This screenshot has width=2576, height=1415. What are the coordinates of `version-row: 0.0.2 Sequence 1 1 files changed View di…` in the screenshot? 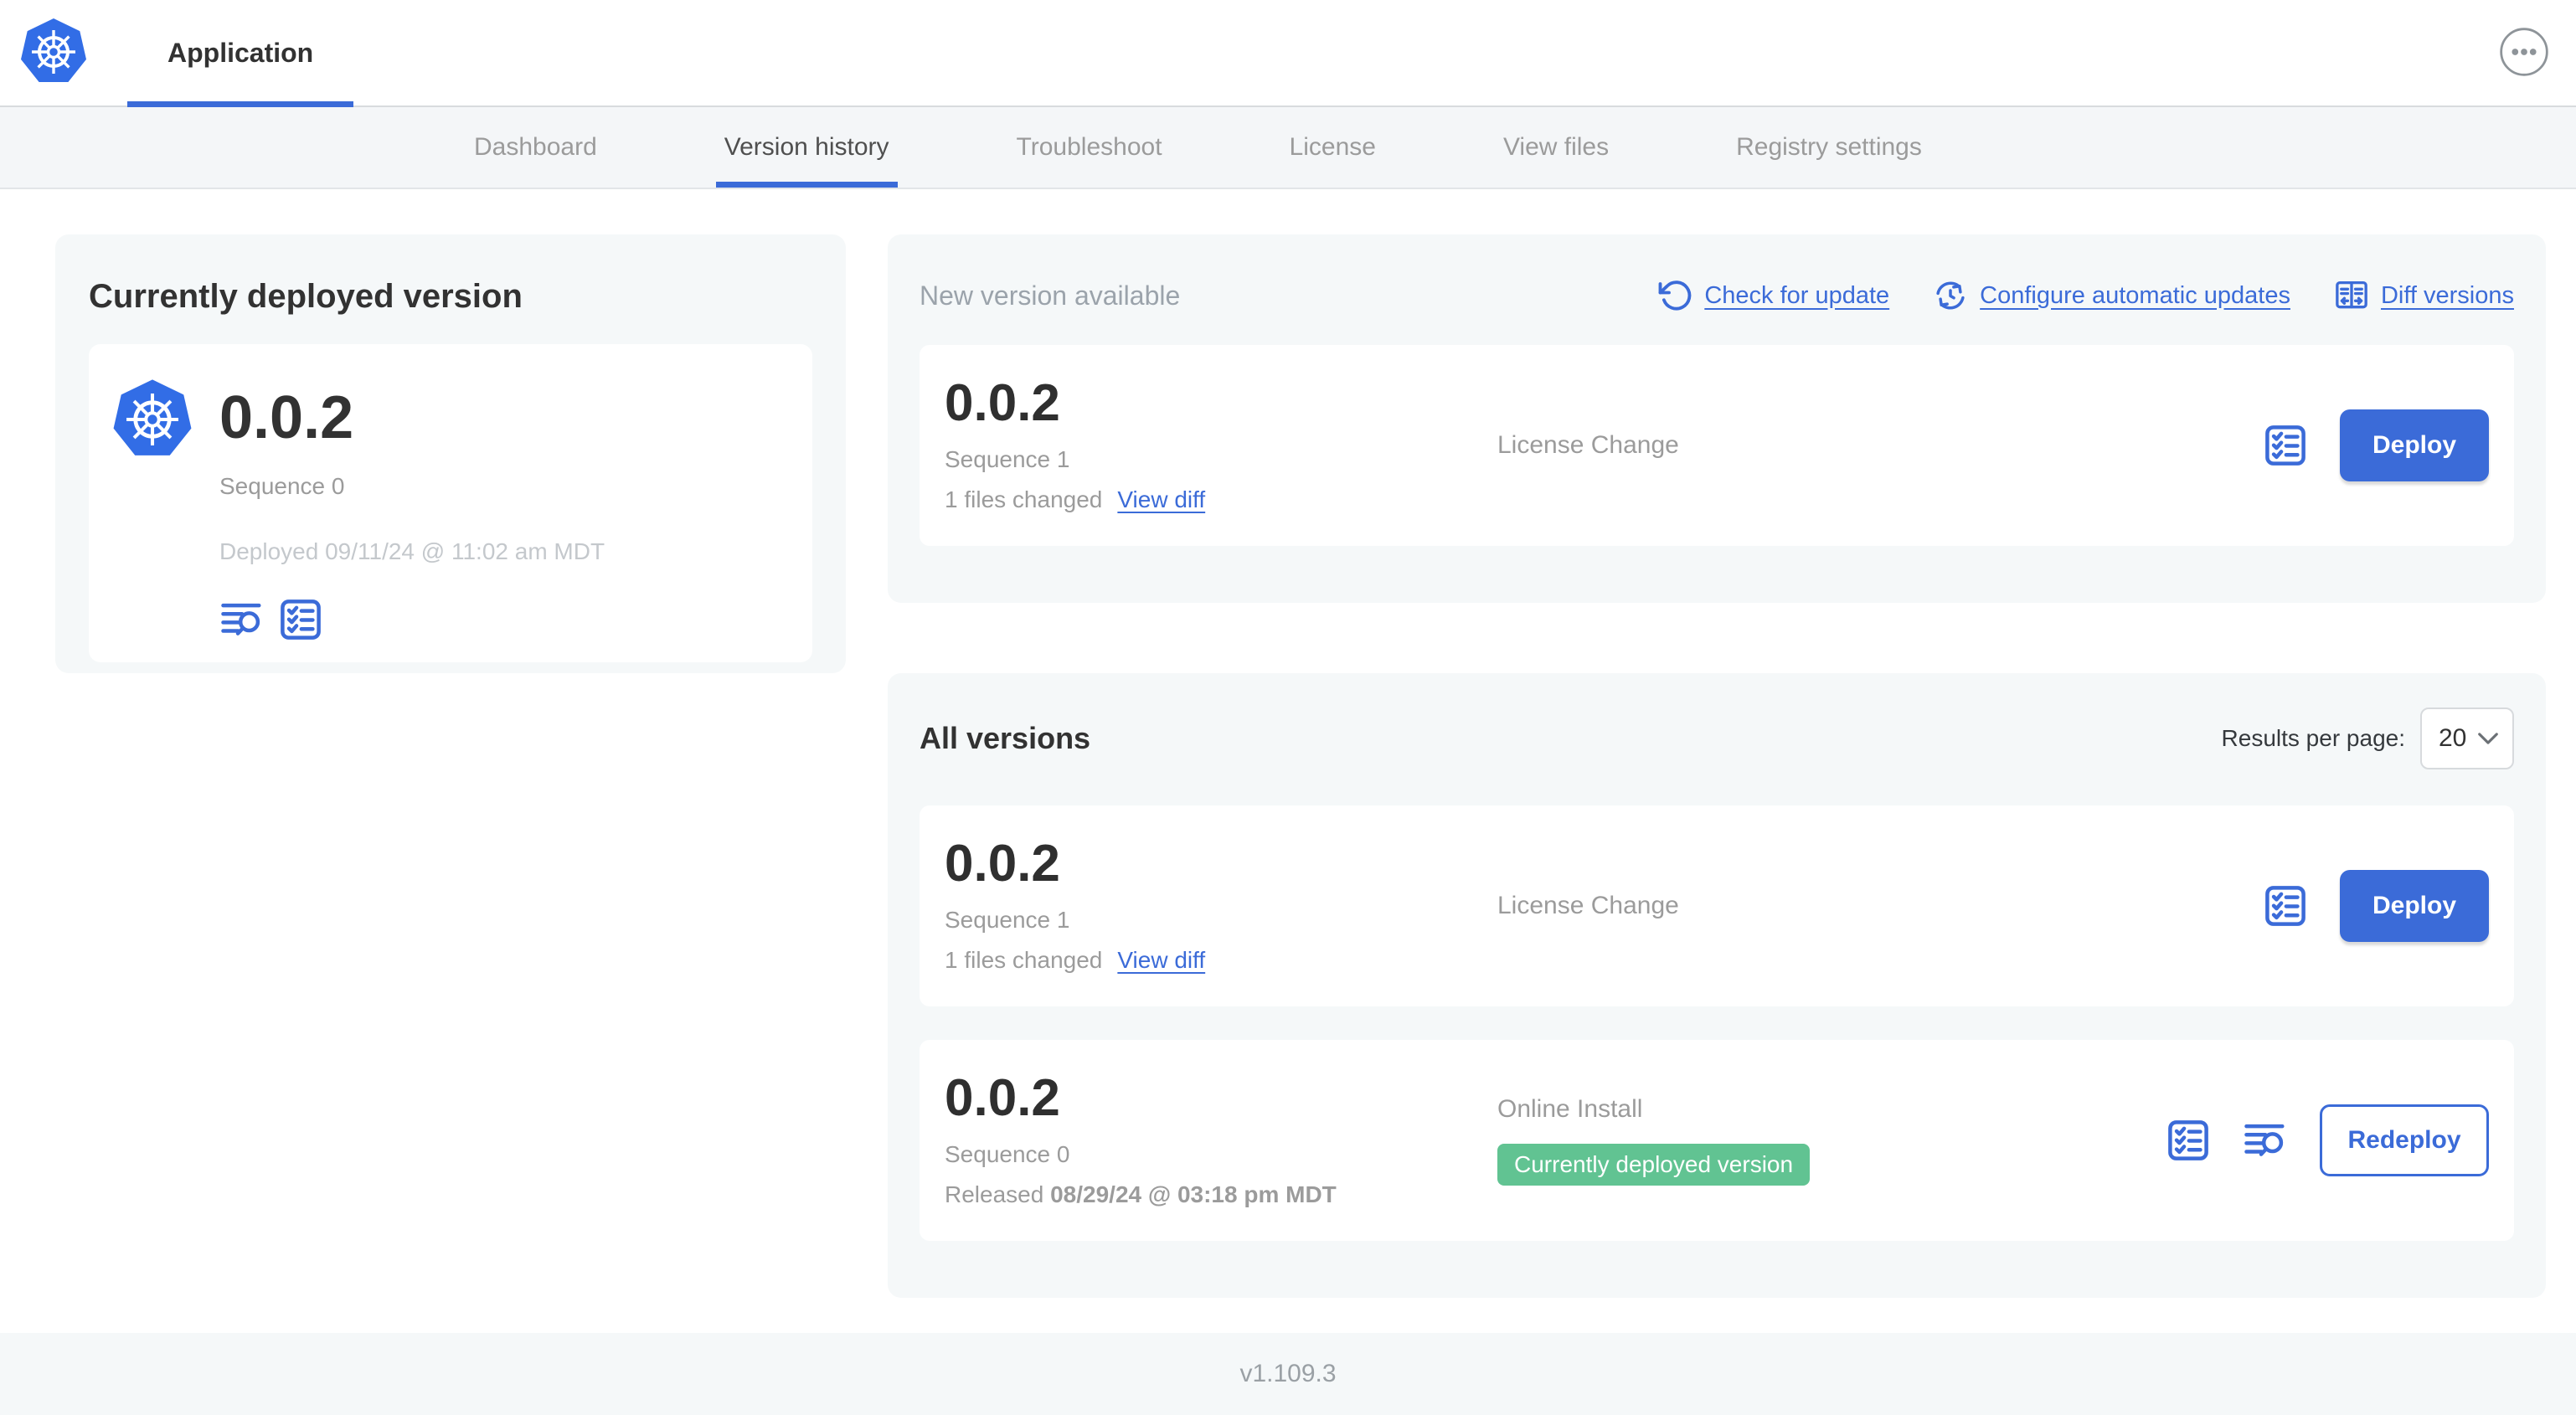 It's located at (1717, 905).